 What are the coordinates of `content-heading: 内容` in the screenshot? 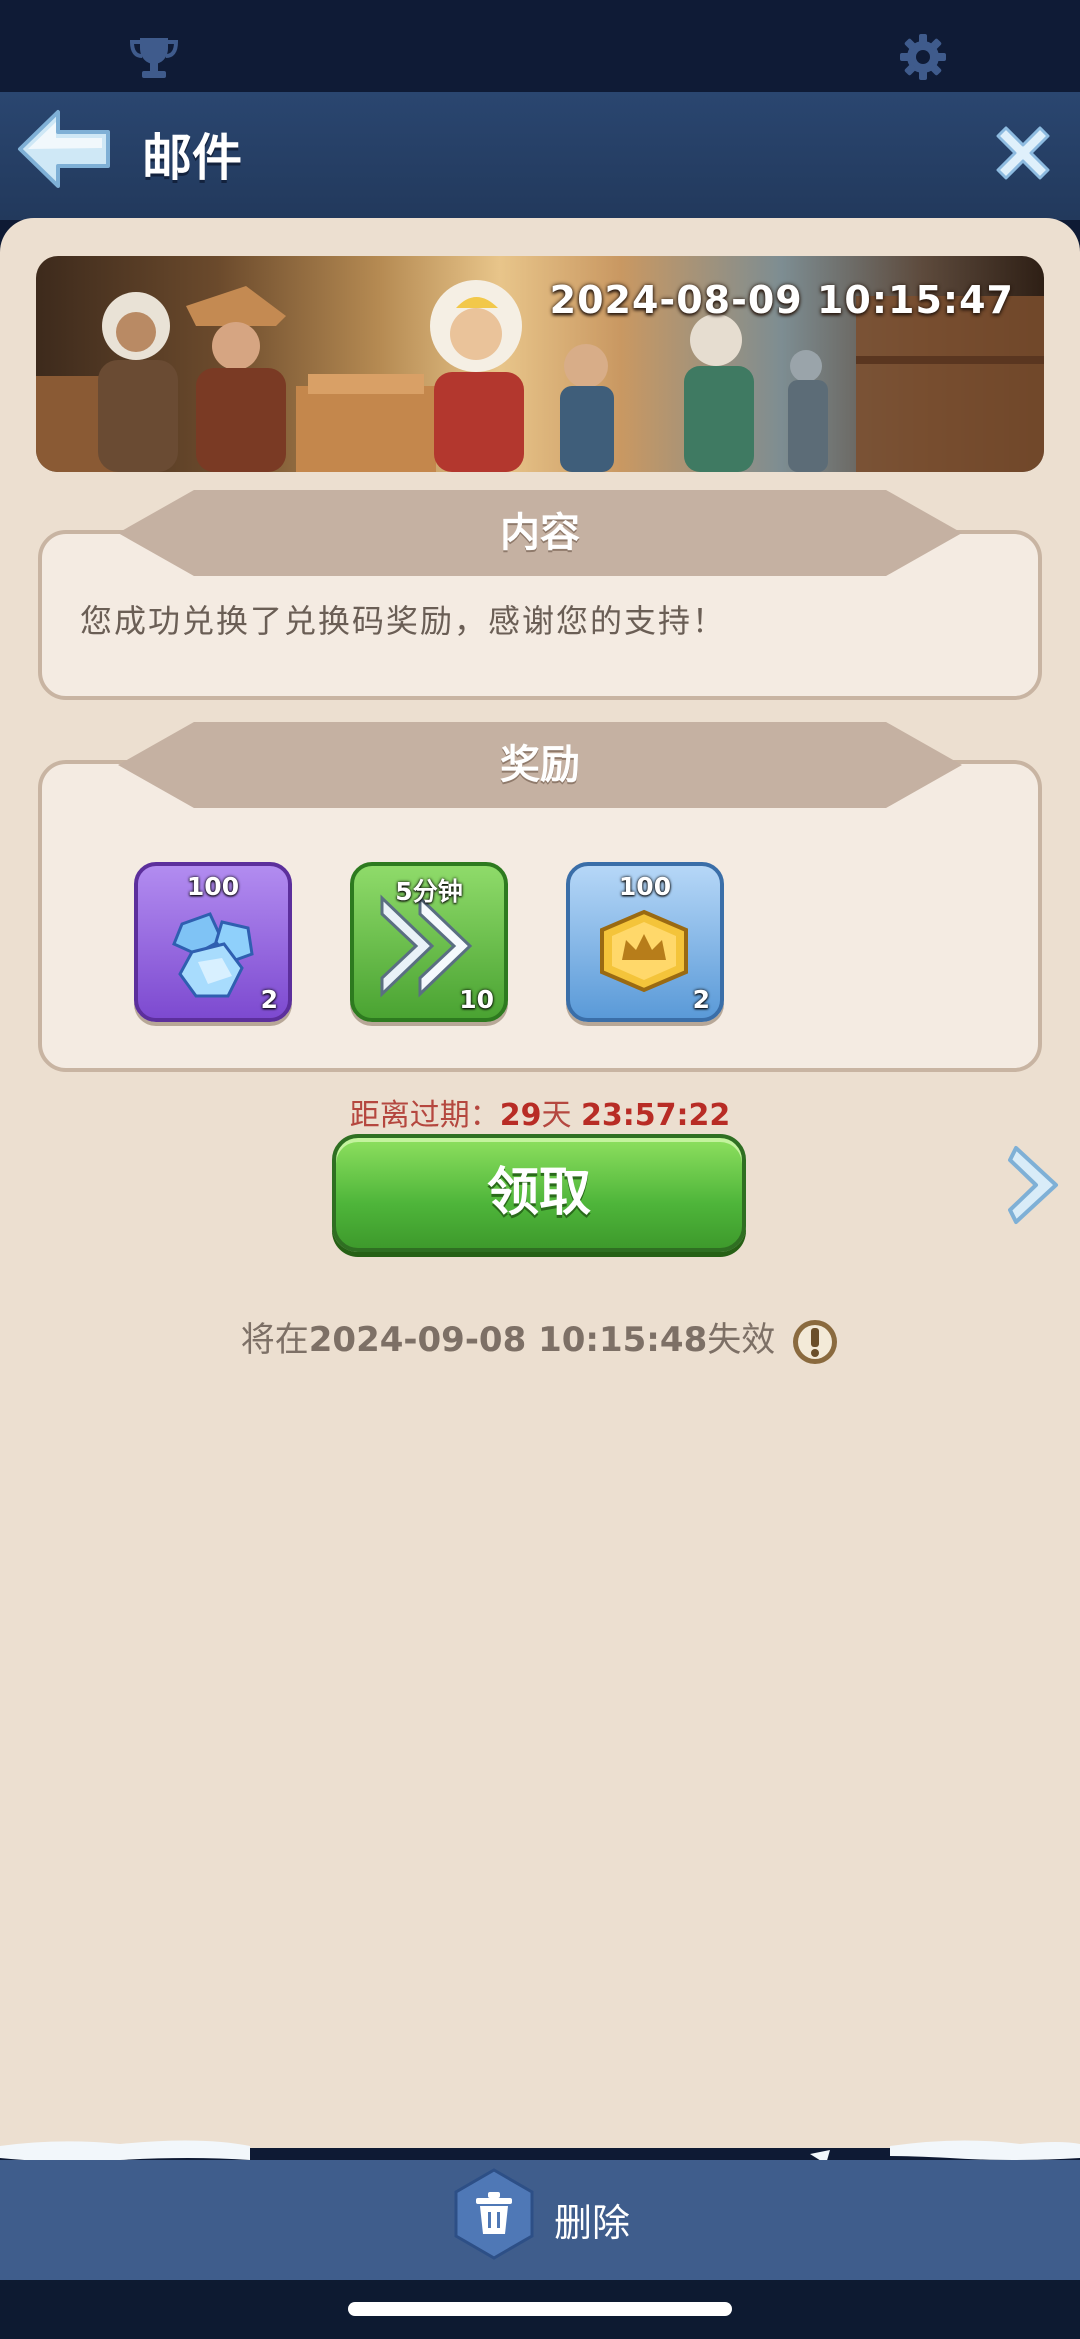 It's located at (540, 533).